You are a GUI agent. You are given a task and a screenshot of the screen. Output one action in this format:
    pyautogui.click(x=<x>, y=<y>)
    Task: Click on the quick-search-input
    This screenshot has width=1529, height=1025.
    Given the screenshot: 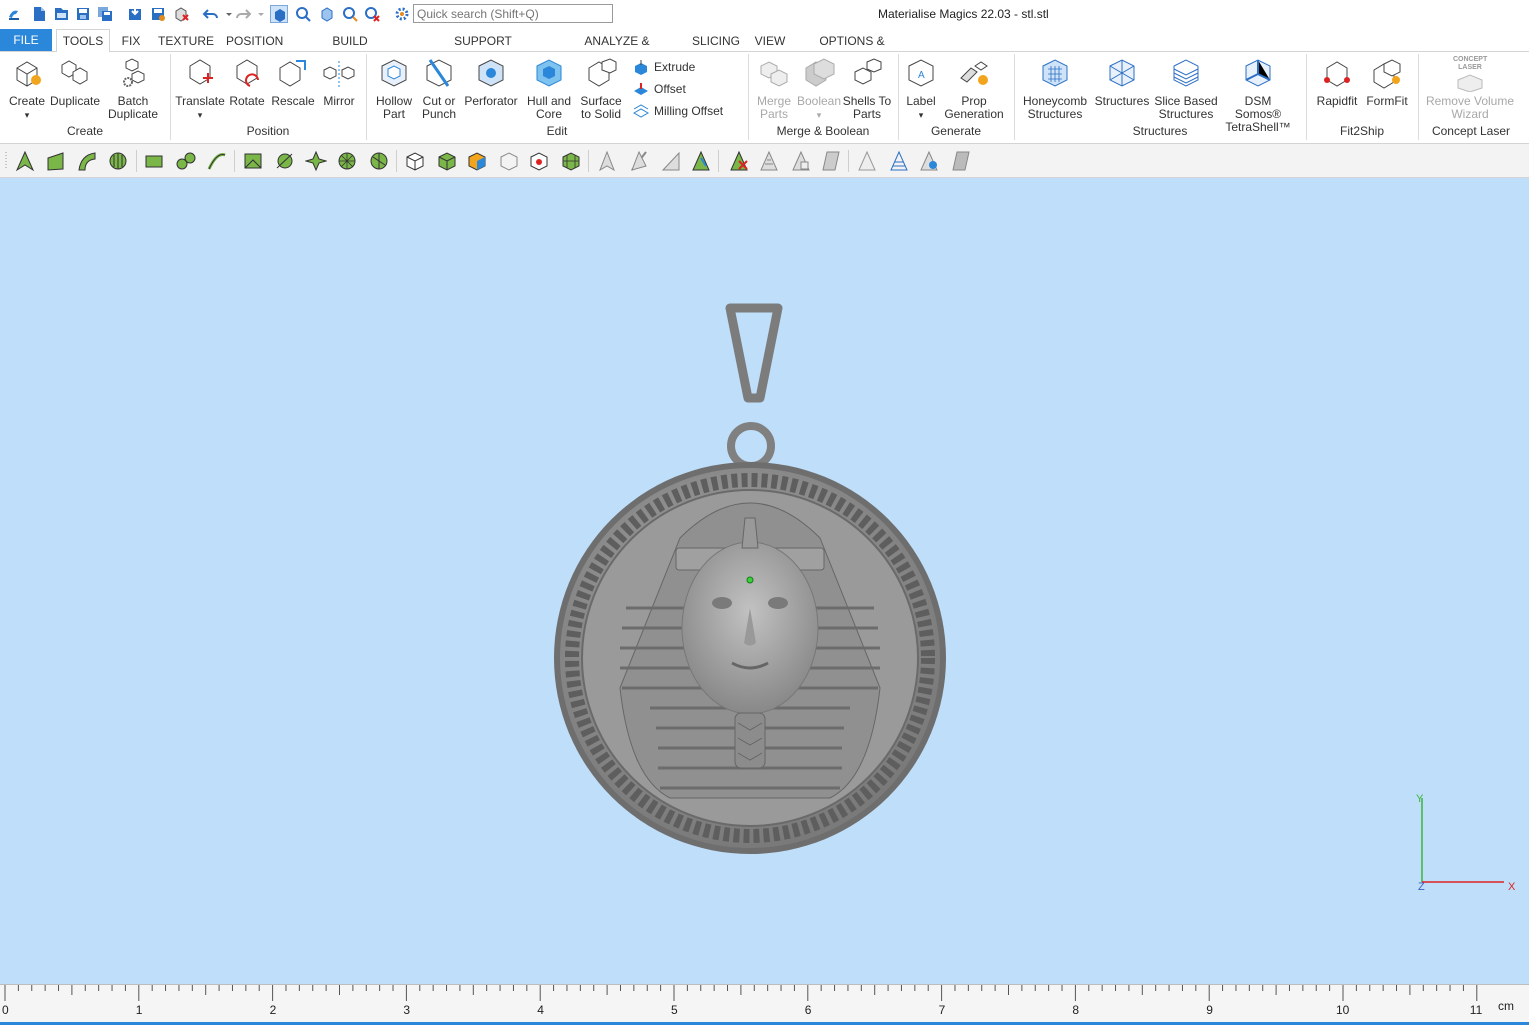 What is the action you would take?
    pyautogui.click(x=513, y=13)
    